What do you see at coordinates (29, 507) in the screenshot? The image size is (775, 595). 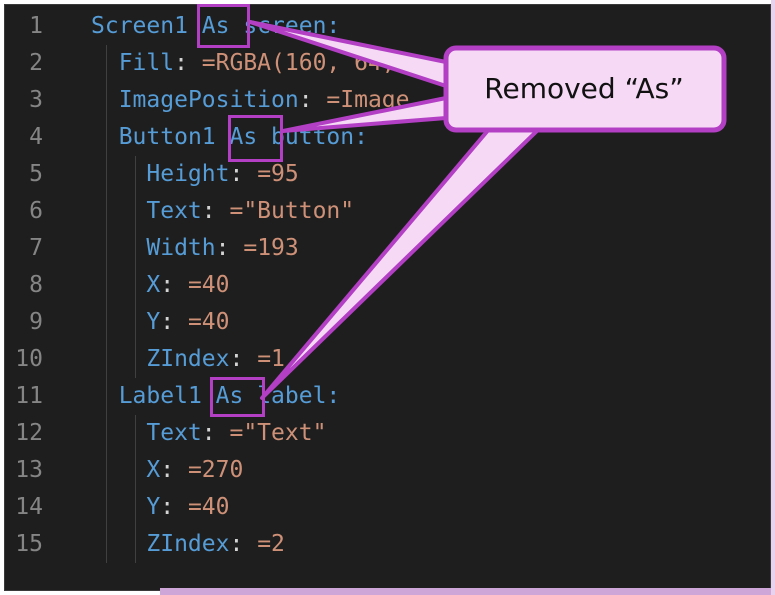 I see `line-number: 14` at bounding box center [29, 507].